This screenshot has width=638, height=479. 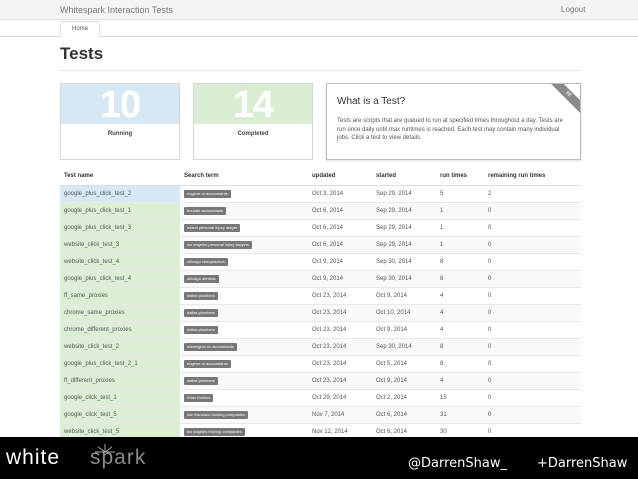 I want to click on cell-run-times: 1, so click(x=460, y=211).